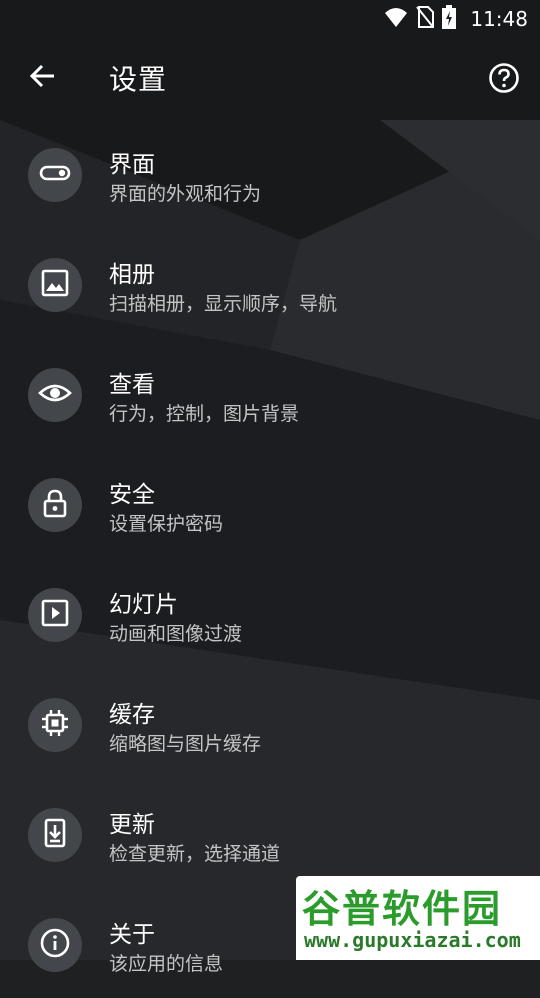 Image resolution: width=540 pixels, height=998 pixels. I want to click on settings-item-title: 相册, so click(132, 275).